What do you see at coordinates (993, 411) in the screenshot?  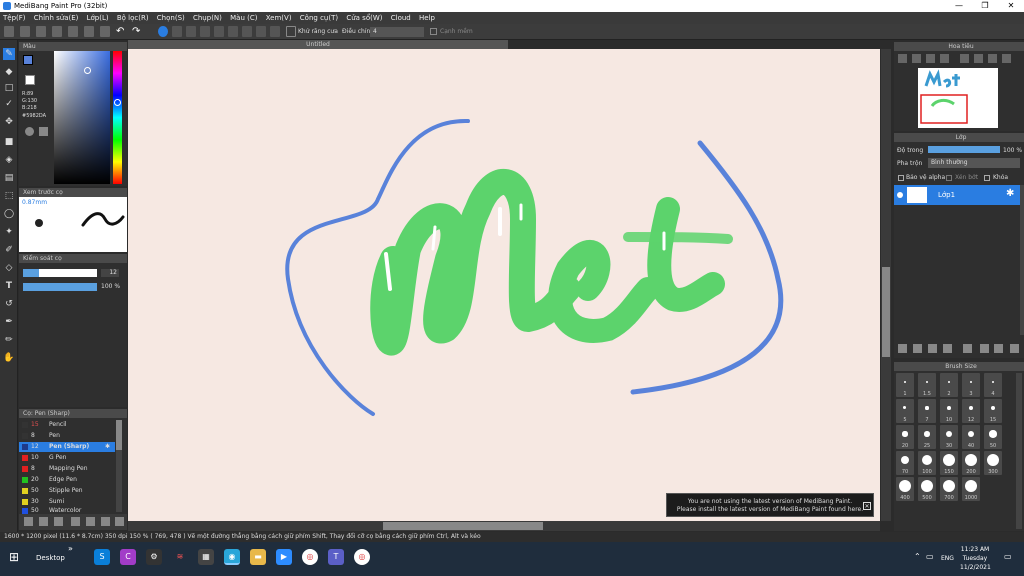 I see `brush-size-cell: 15` at bounding box center [993, 411].